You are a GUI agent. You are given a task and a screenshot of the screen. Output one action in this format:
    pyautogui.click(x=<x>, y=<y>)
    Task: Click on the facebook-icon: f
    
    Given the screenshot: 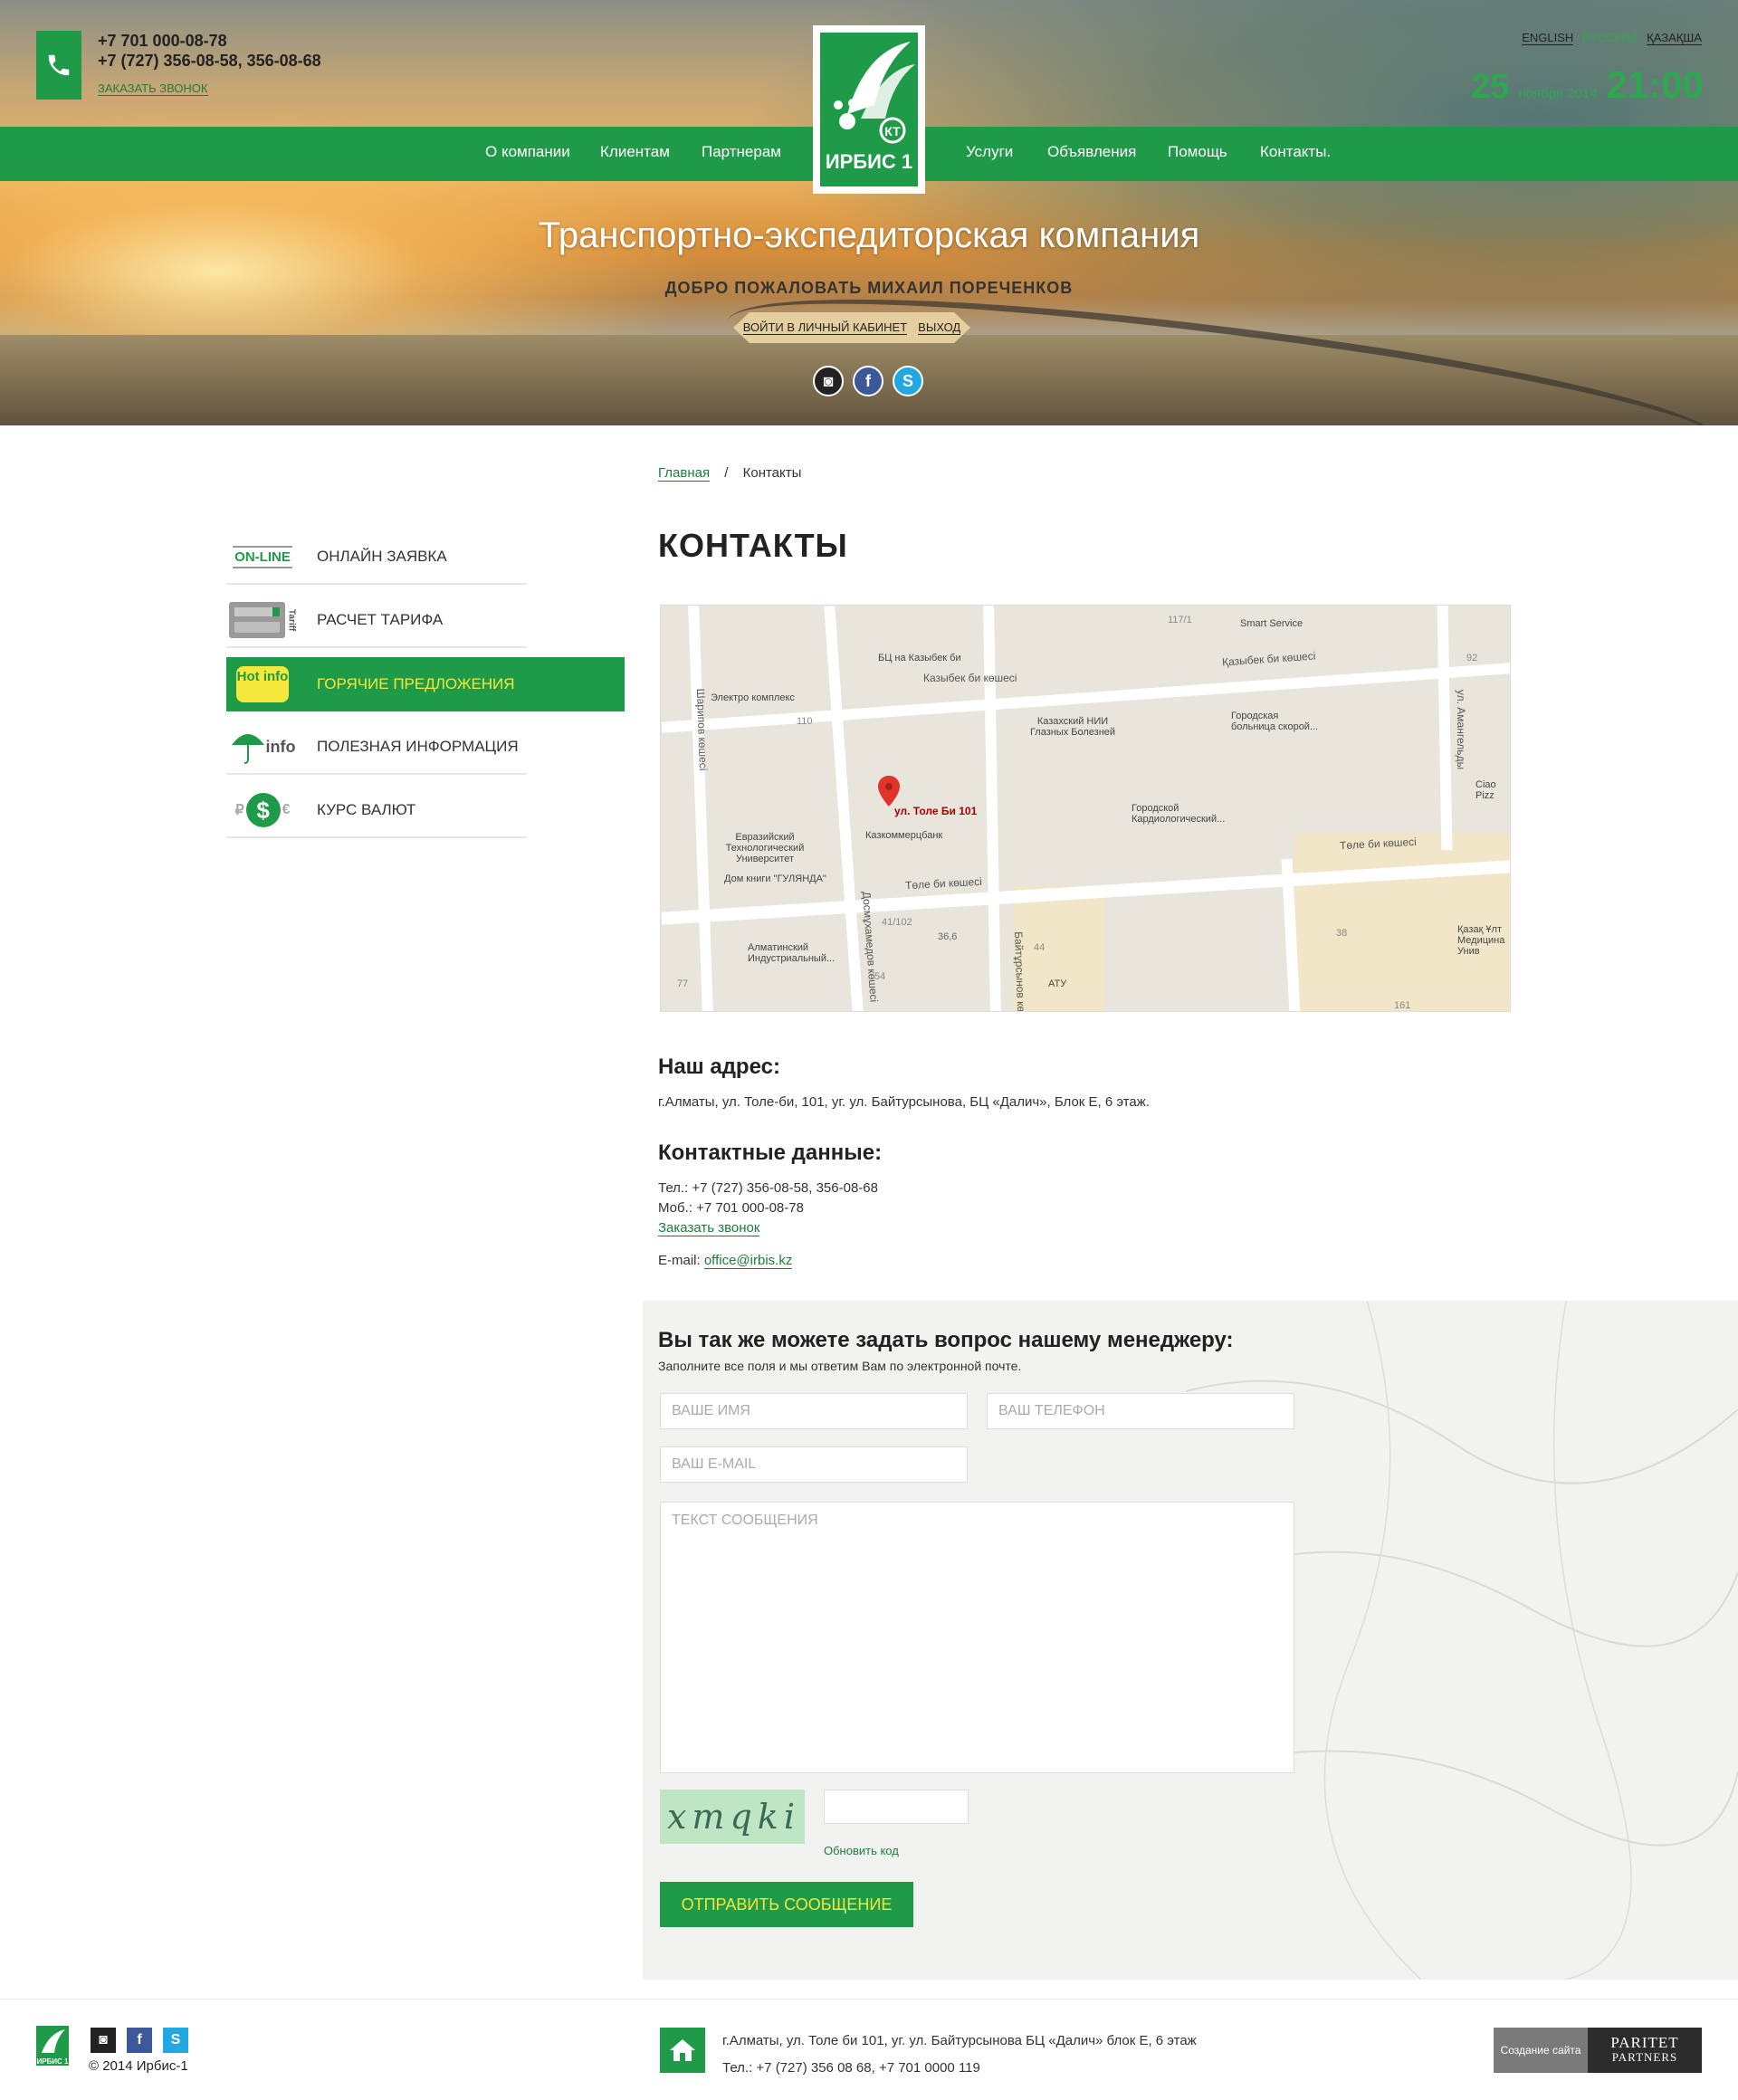 What is the action you would take?
    pyautogui.click(x=868, y=381)
    